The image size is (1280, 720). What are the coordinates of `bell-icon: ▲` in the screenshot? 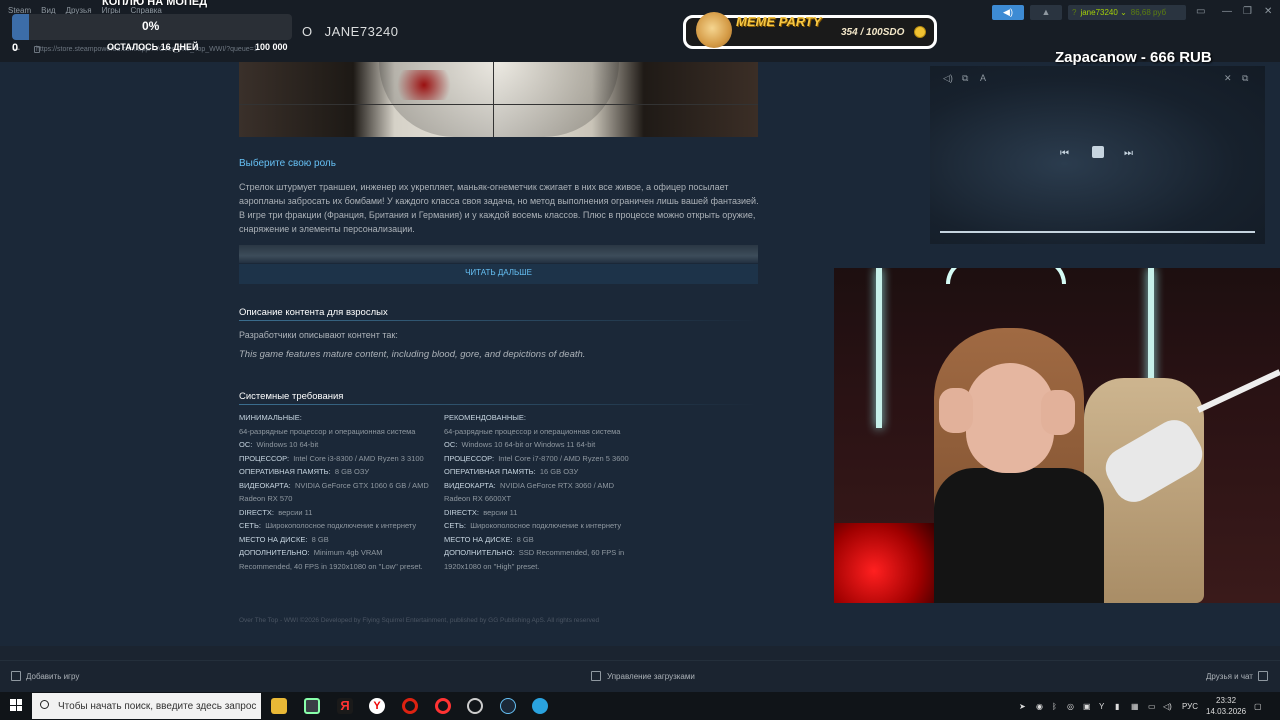 It's located at (1046, 12).